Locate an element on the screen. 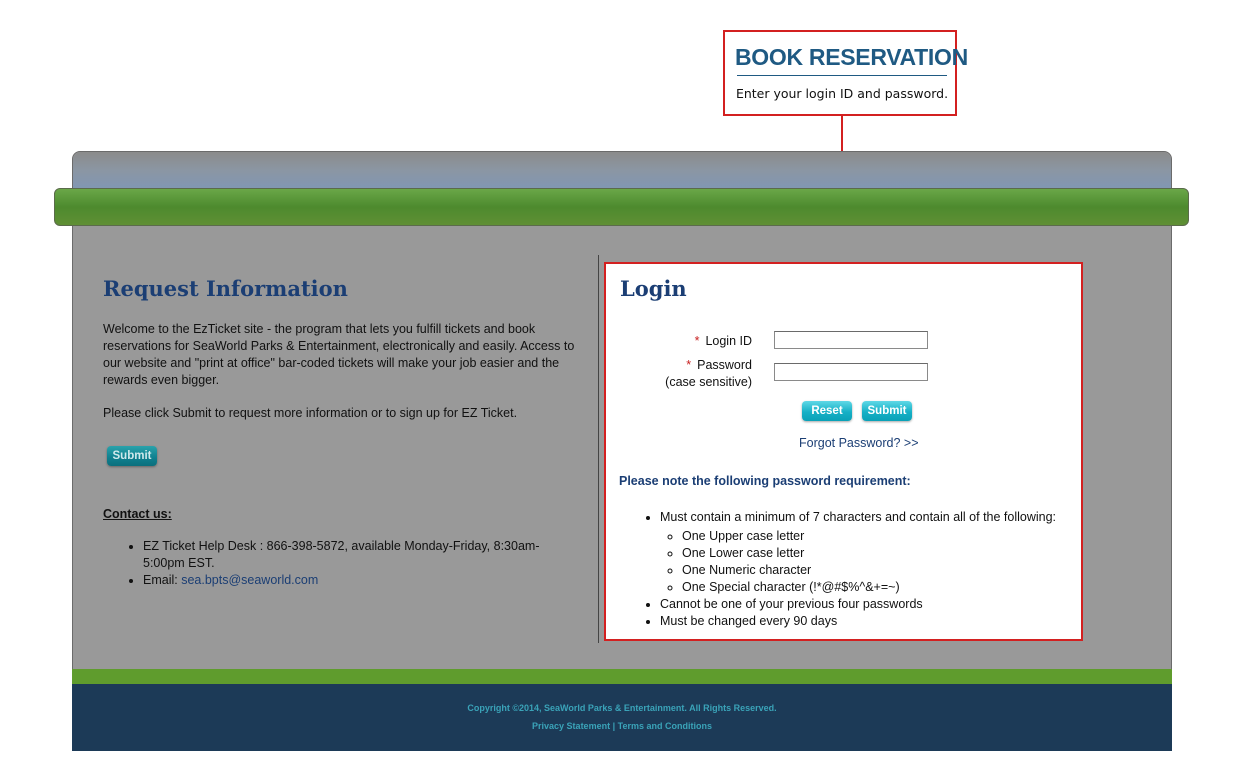  contact-item-email: Email: sea.bpts@seaworld.com is located at coordinates (358, 580).